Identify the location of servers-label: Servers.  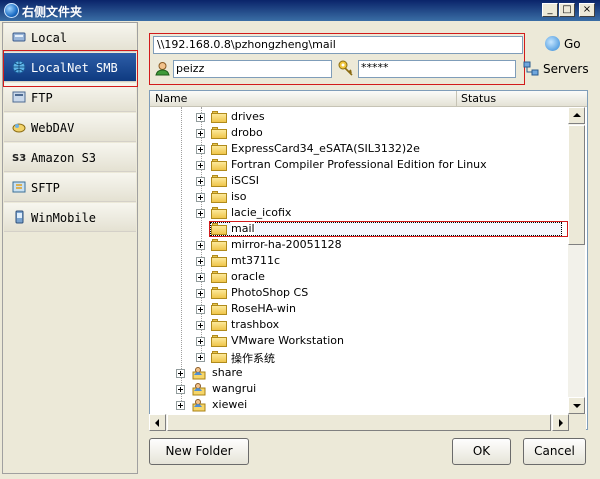
(566, 69).